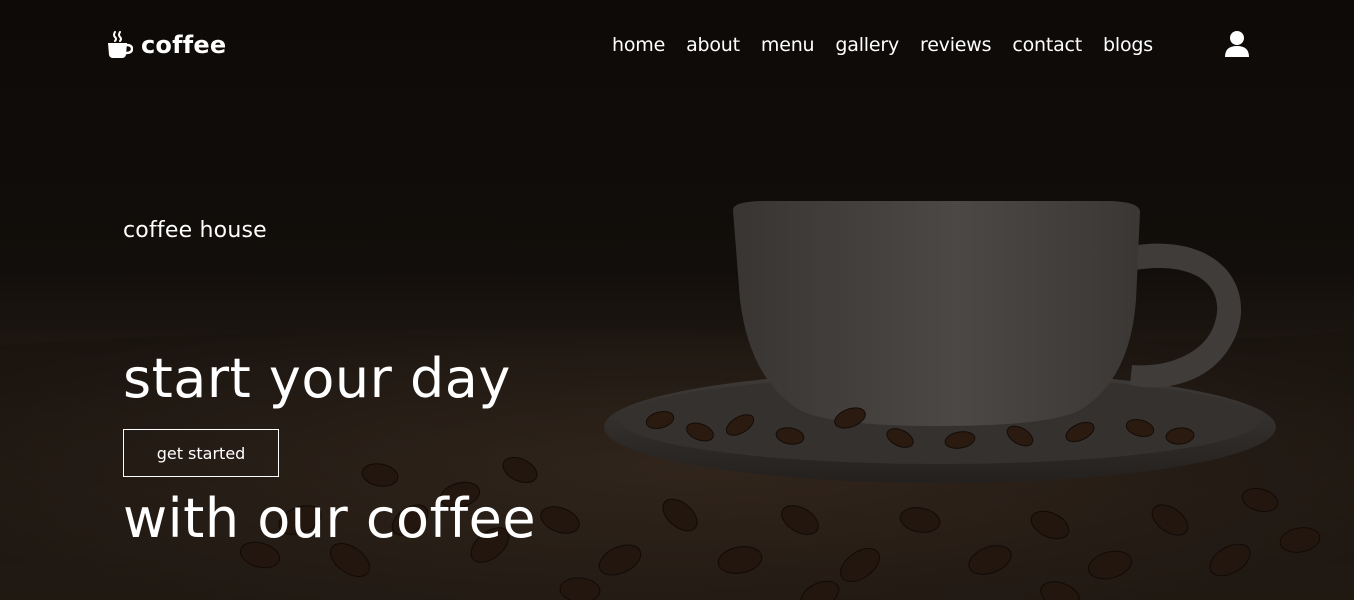  Describe the element at coordinates (1047, 45) in the screenshot. I see `nav-link-contact: contact` at that location.